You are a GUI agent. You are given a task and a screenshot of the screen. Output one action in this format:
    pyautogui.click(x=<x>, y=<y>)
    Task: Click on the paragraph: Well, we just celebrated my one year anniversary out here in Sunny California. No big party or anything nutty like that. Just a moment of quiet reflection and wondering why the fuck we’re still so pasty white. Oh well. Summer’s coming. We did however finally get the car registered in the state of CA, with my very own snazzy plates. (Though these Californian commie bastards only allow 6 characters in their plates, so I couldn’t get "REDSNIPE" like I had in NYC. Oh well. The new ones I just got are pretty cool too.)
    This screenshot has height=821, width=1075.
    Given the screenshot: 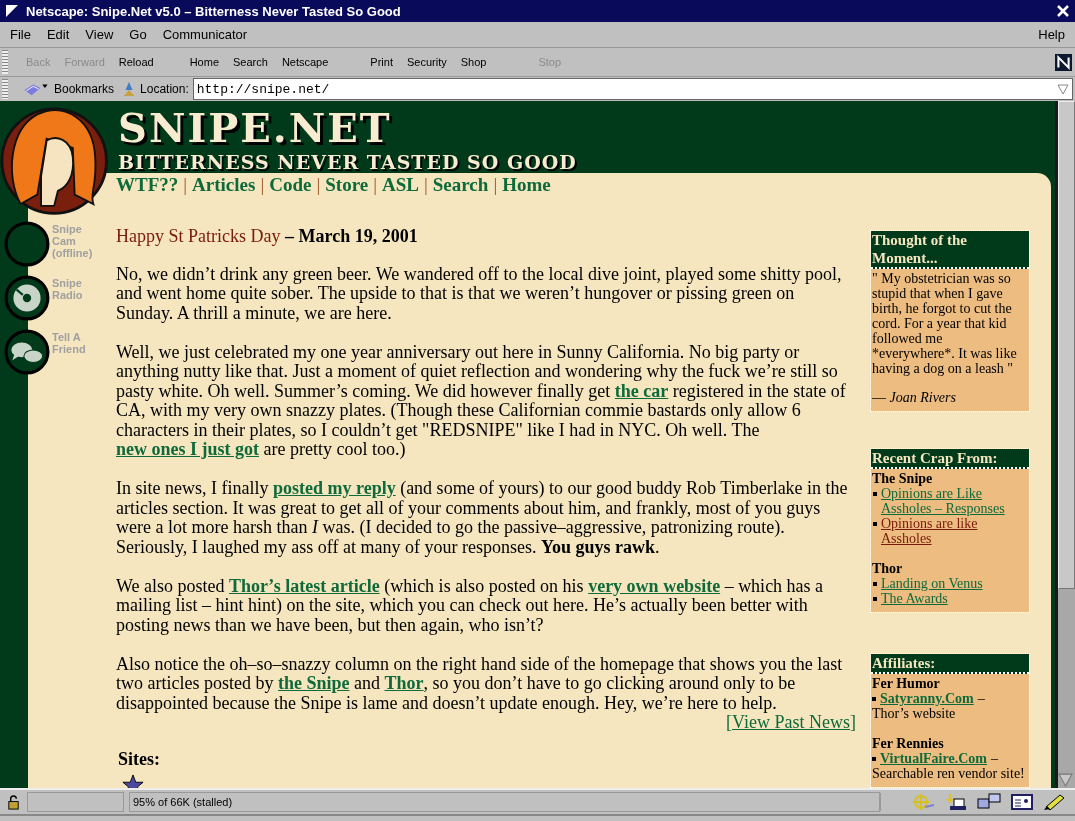 What is the action you would take?
    pyautogui.click(x=481, y=401)
    